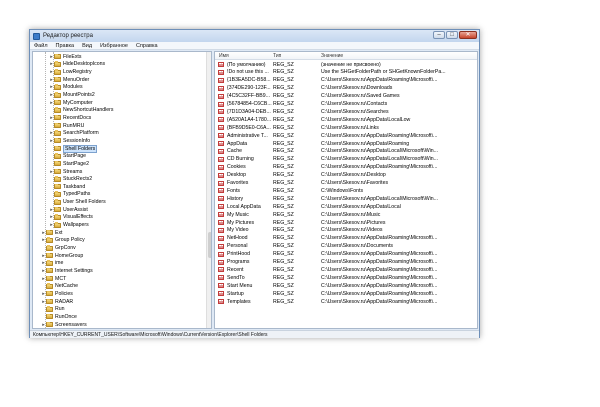 The image size is (600, 407). Describe the element at coordinates (88, 110) in the screenshot. I see `tree-item-label: NewShortcutHandlers` at that location.